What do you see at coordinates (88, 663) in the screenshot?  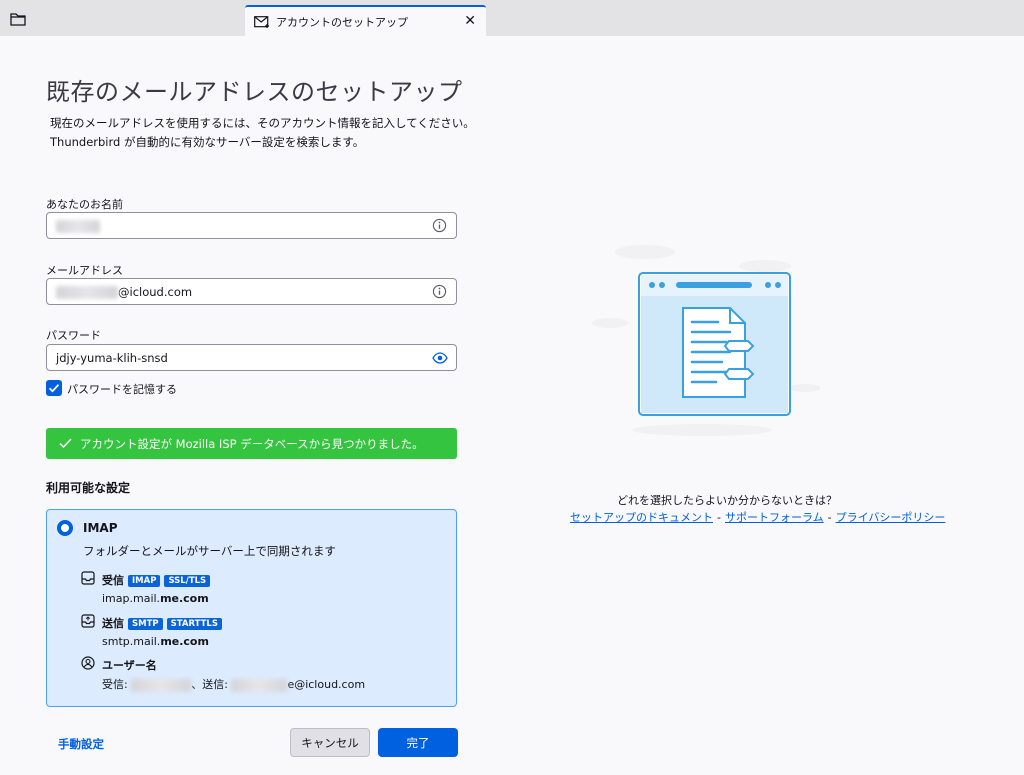 I see `user-icon` at bounding box center [88, 663].